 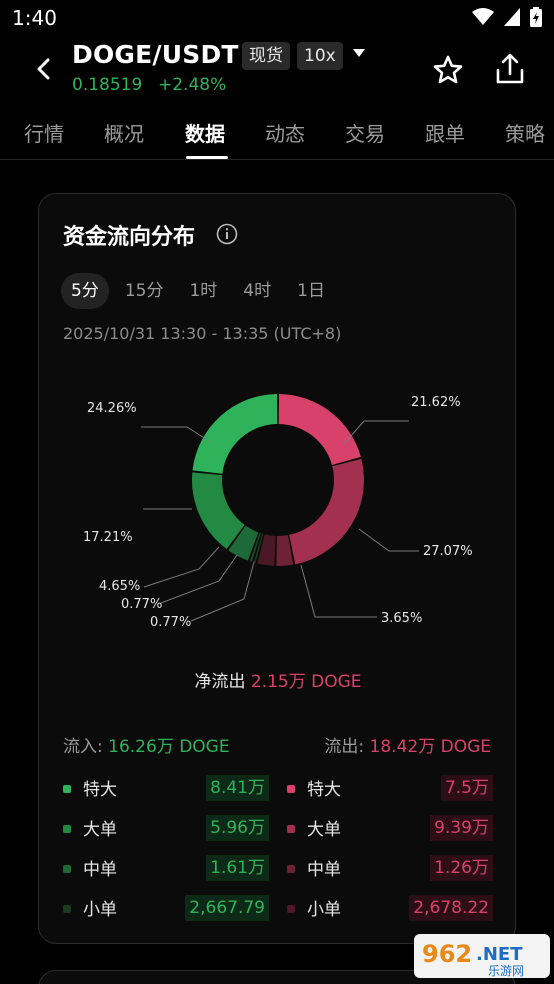 I want to click on period-5m: 5分, so click(x=85, y=291).